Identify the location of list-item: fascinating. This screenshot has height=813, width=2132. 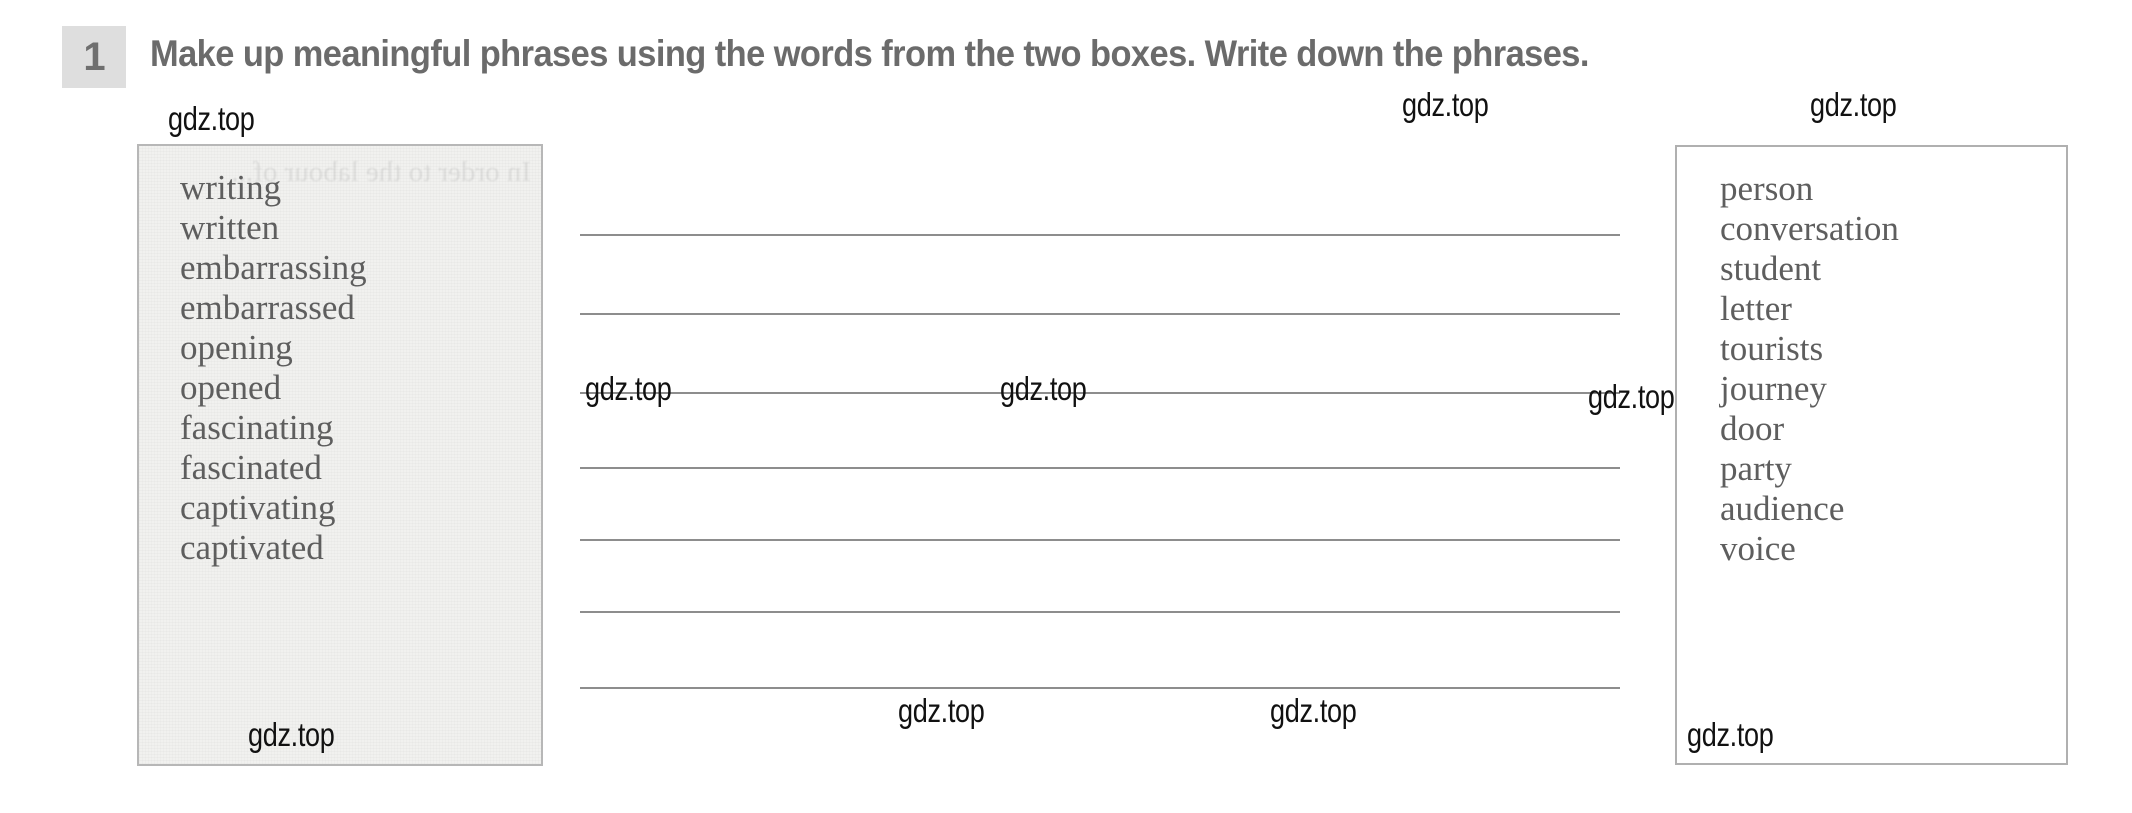
(257, 427).